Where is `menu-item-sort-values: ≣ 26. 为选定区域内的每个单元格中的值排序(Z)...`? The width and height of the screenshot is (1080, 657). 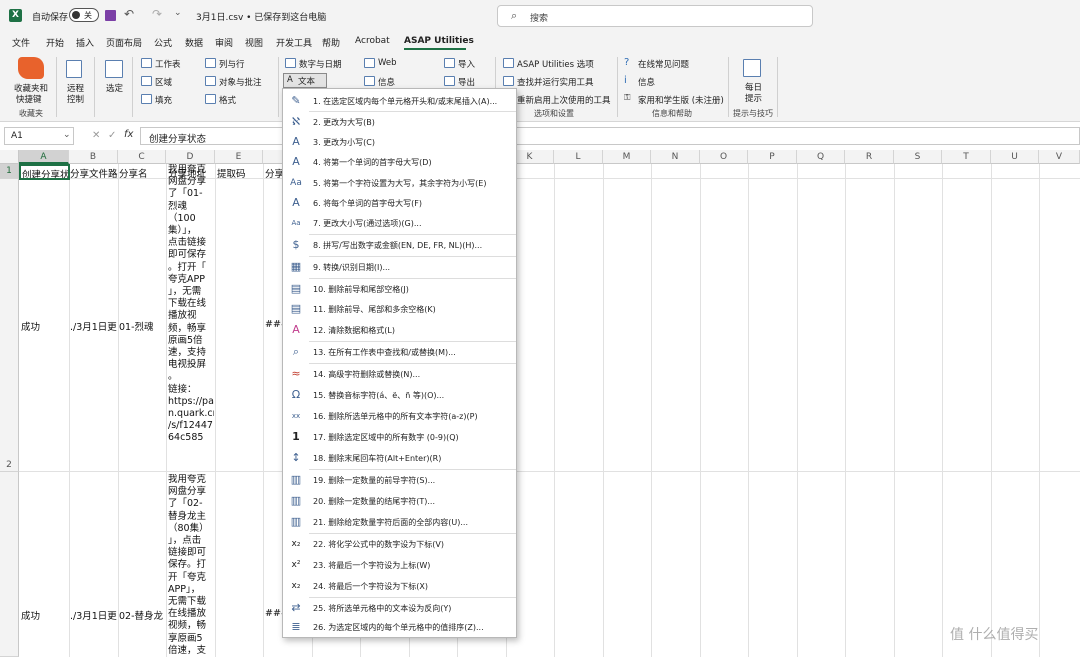
menu-item-sort-values: ≣ 26. 为选定区域内的每个单元格中的值排序(Z)... is located at coordinates (399, 627).